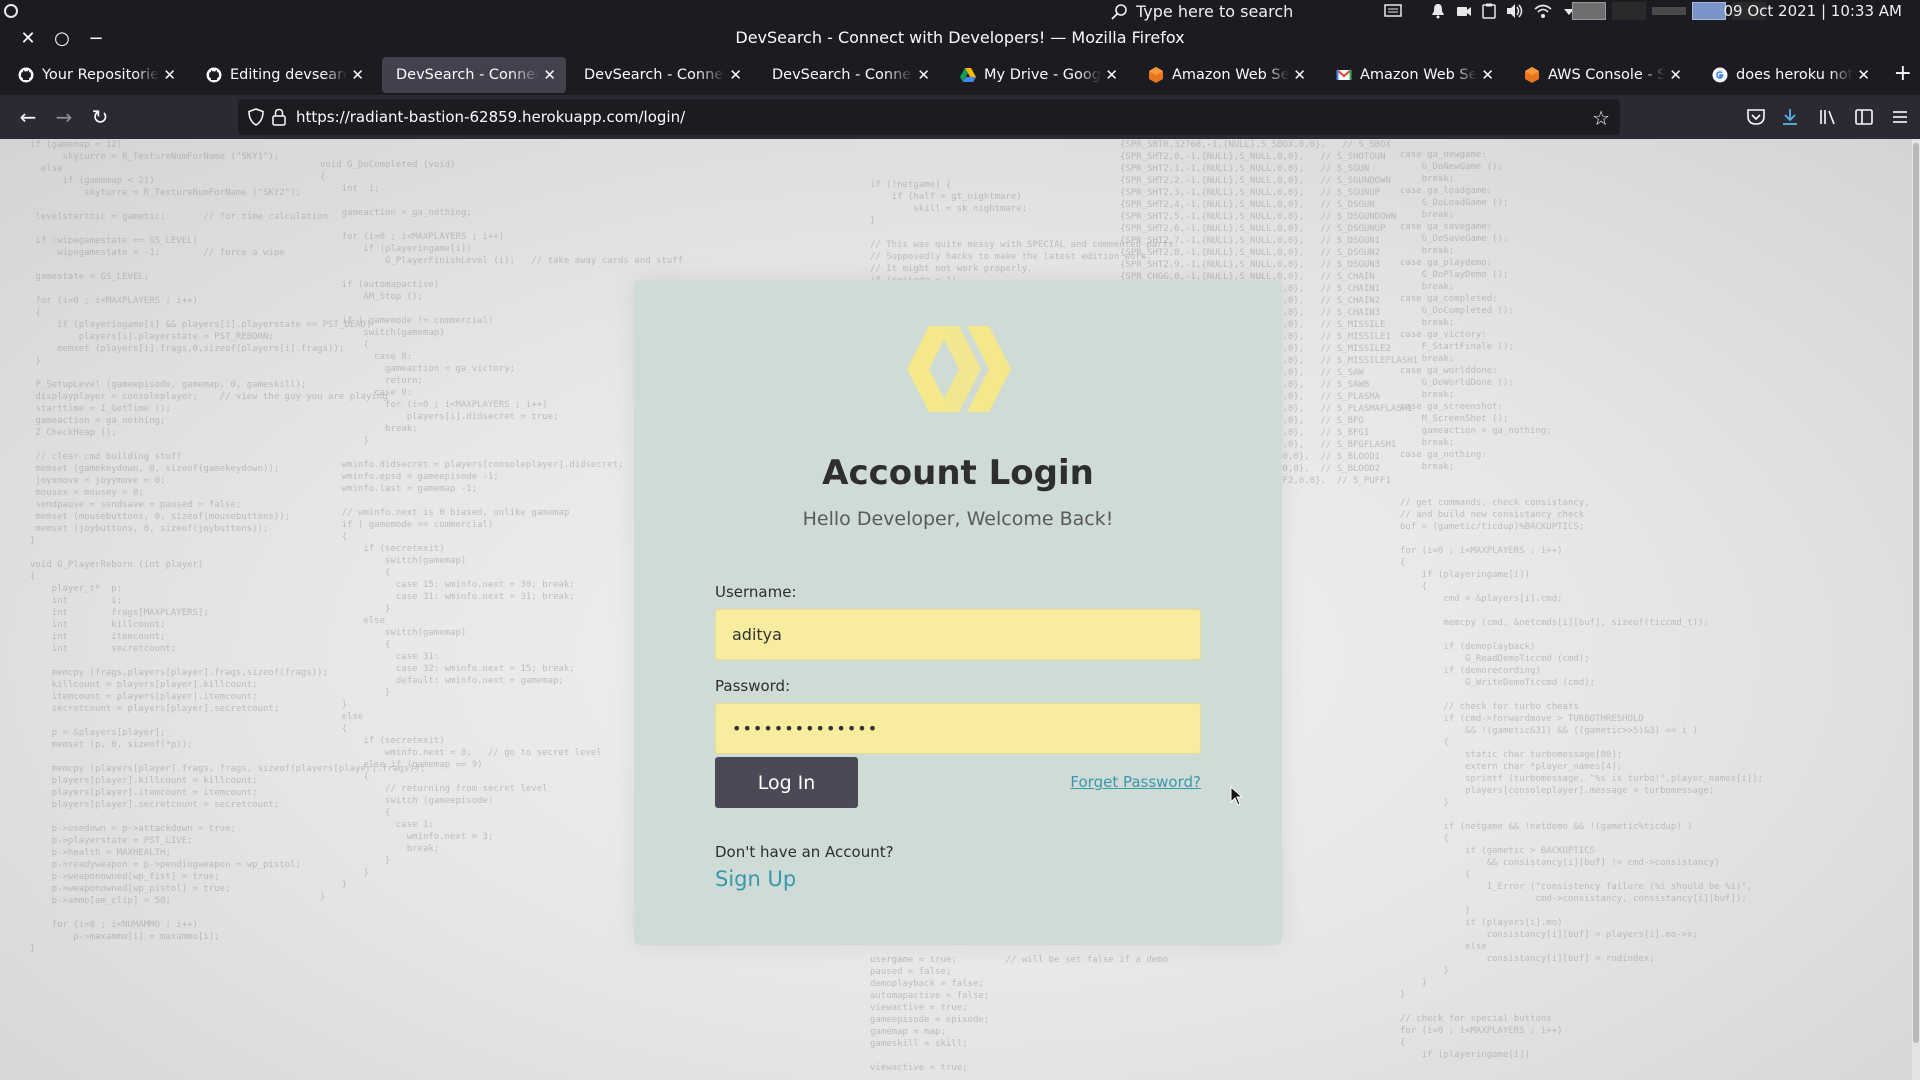 The width and height of the screenshot is (1920, 1080). What do you see at coordinates (279, 117) in the screenshot?
I see `lock-icon` at bounding box center [279, 117].